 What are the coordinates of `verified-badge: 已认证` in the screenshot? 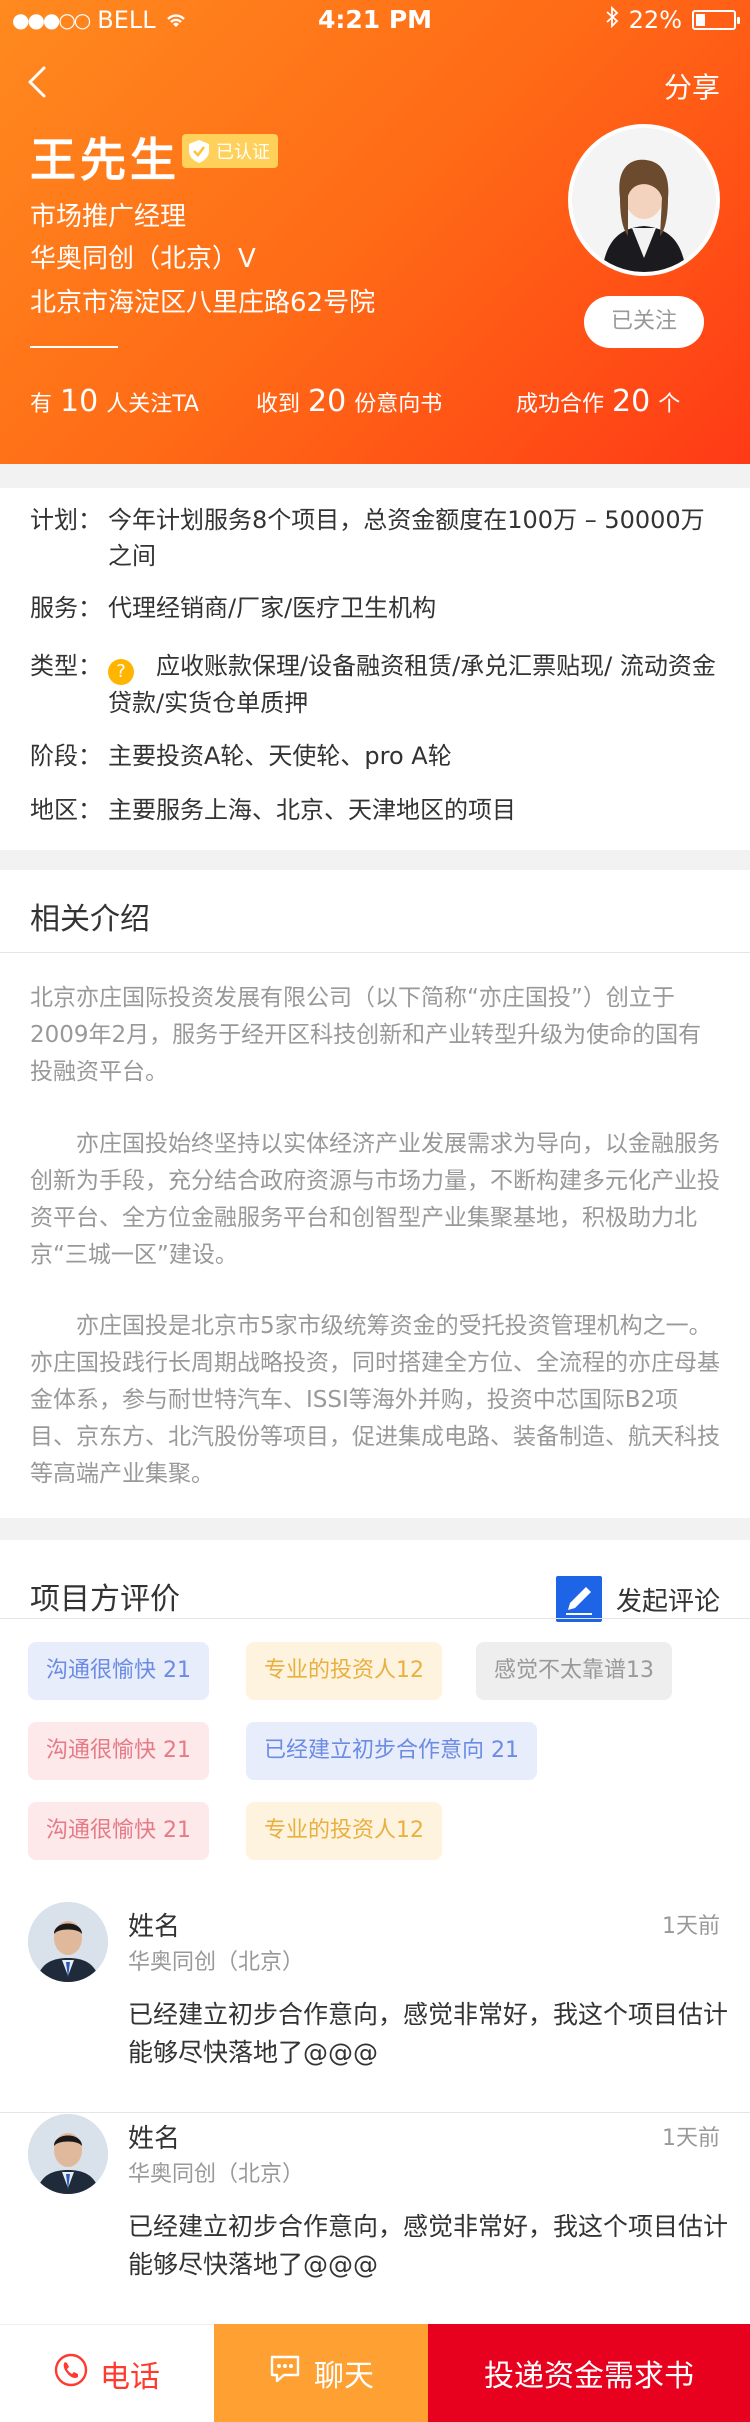 It's located at (230, 151).